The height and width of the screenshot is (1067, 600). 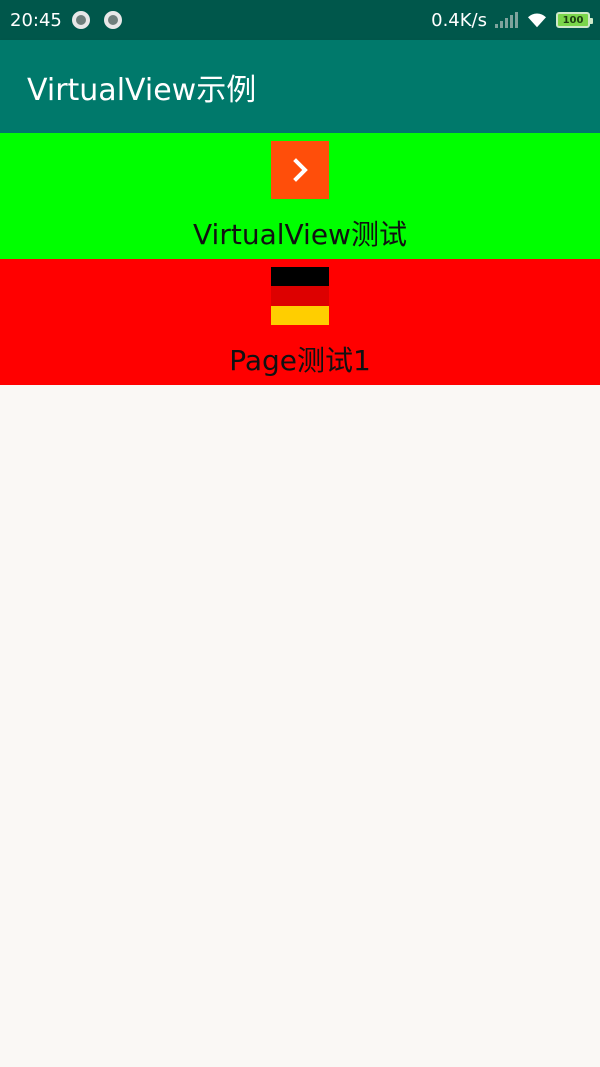 I want to click on list-item-label: VirtualView测试, so click(x=300, y=234).